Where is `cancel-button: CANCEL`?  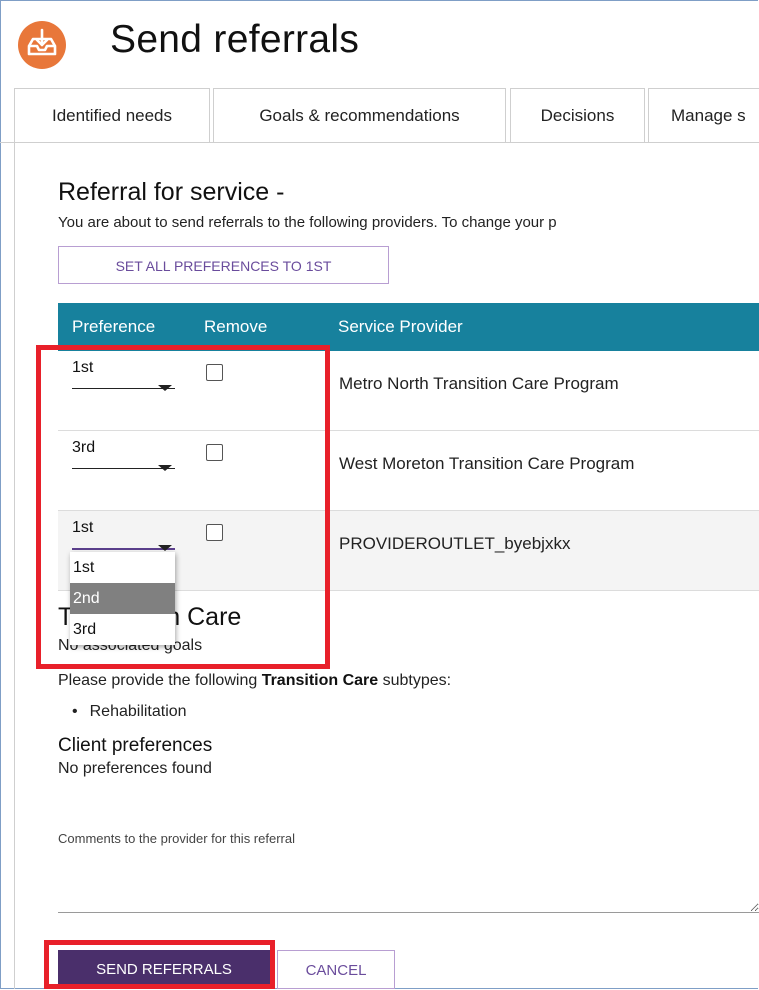
cancel-button: CANCEL is located at coordinates (336, 969).